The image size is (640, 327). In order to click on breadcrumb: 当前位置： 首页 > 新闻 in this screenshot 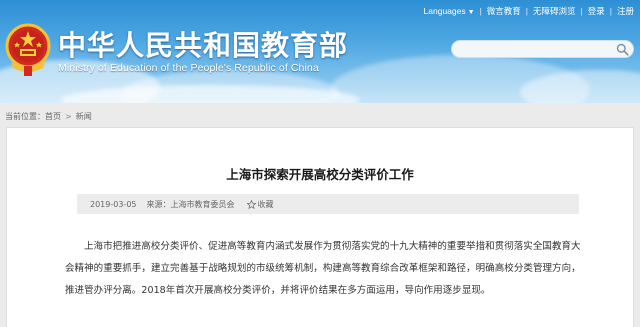, I will do `click(48, 116)`.